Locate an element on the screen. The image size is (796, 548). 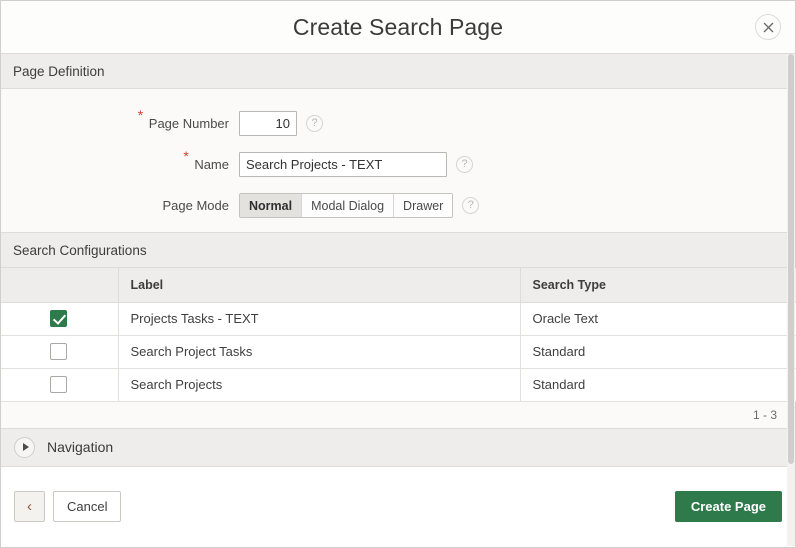
cell-search-type: Oracle Text is located at coordinates (658, 319).